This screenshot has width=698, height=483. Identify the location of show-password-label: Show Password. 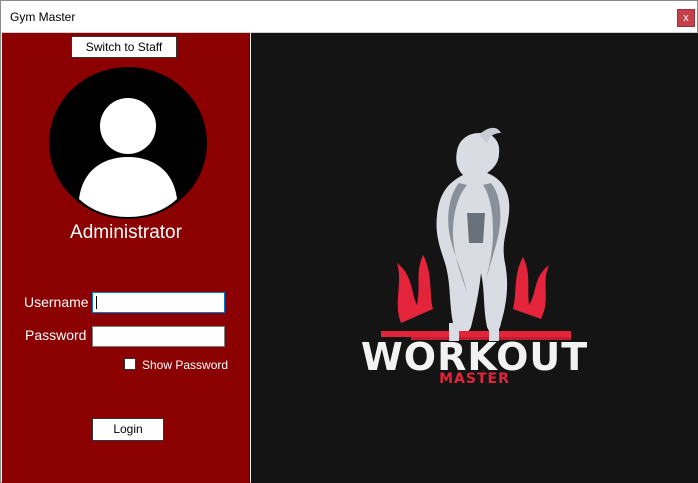
(185, 365).